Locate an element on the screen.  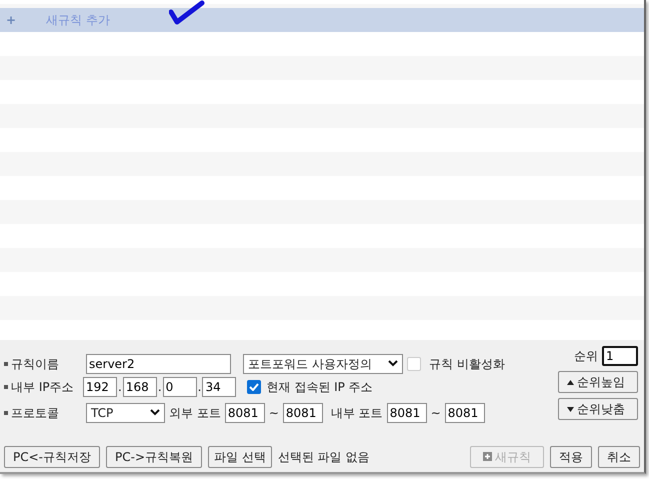
checkbox-label: 규칙 비활성화 is located at coordinates (467, 364).